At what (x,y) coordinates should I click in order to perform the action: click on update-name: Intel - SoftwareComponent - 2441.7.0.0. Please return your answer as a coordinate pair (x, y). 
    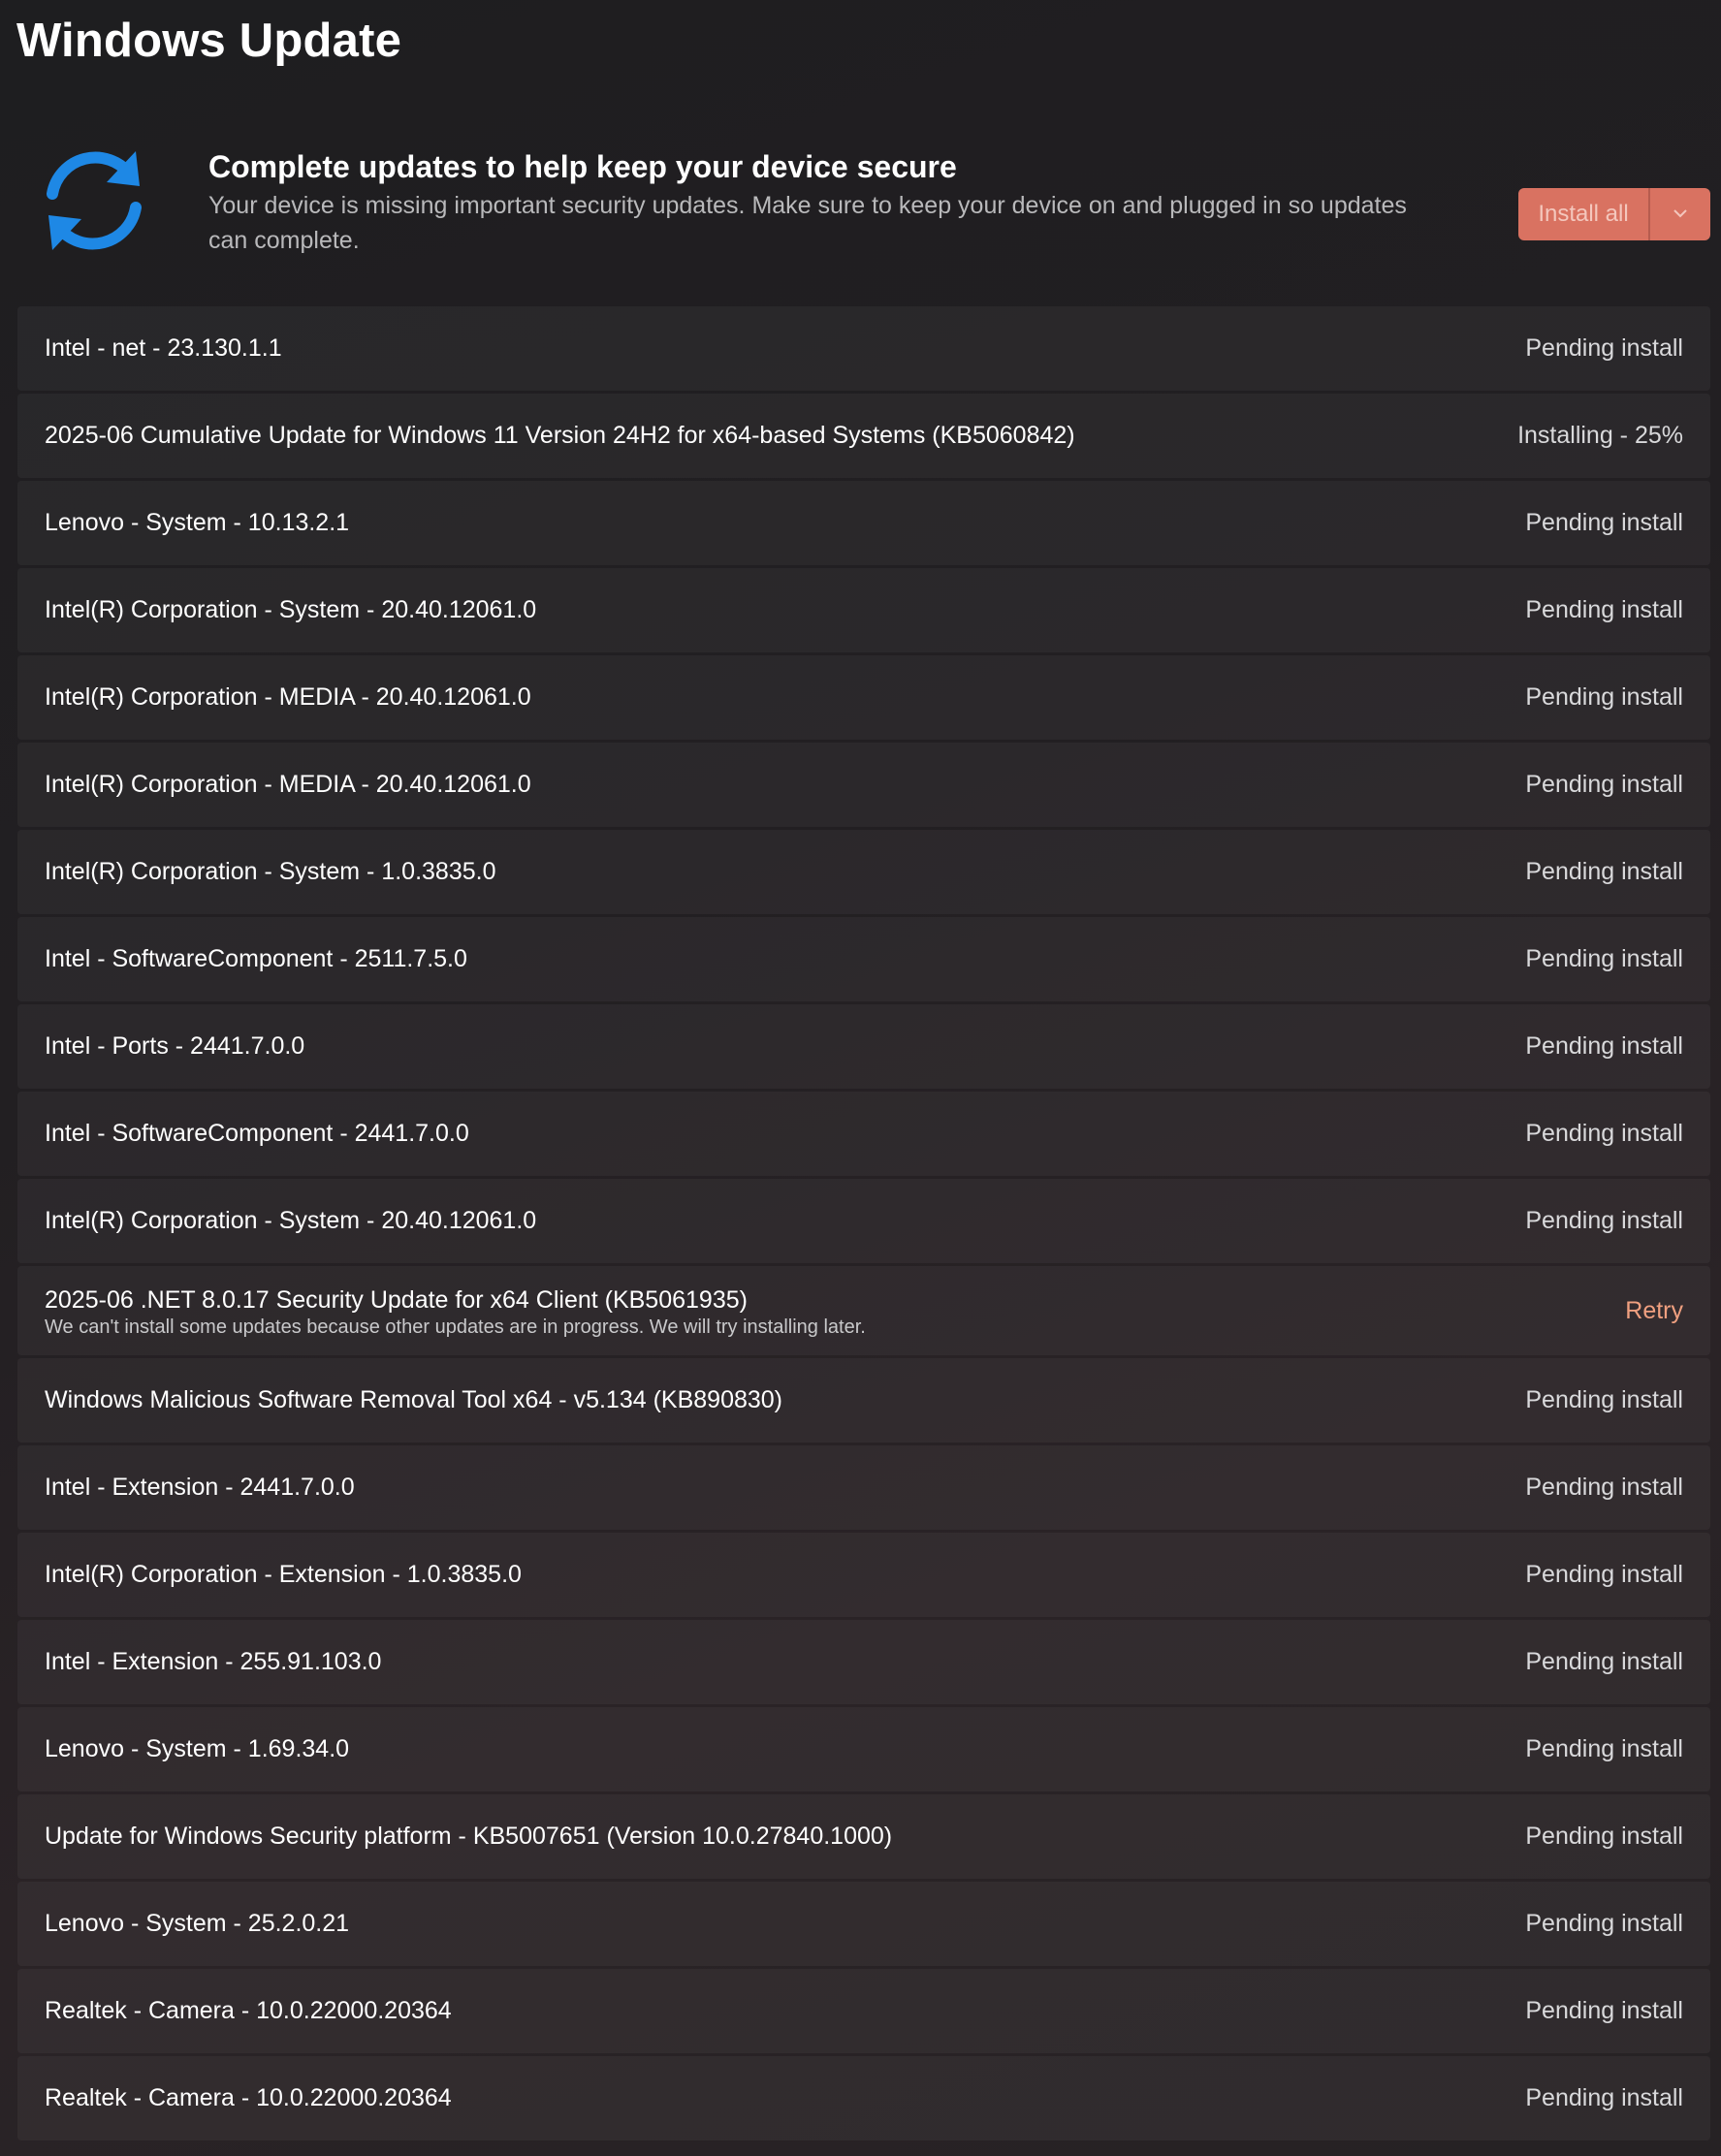
    Looking at the image, I should click on (257, 1133).